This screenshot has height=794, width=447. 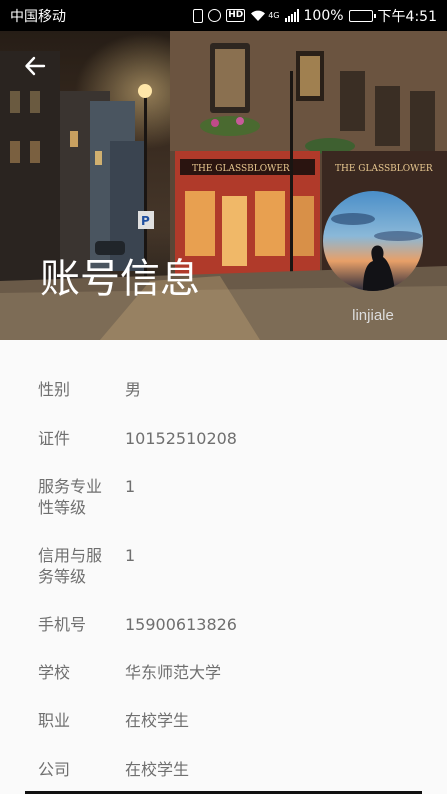 I want to click on alarm-icon, so click(x=215, y=15).